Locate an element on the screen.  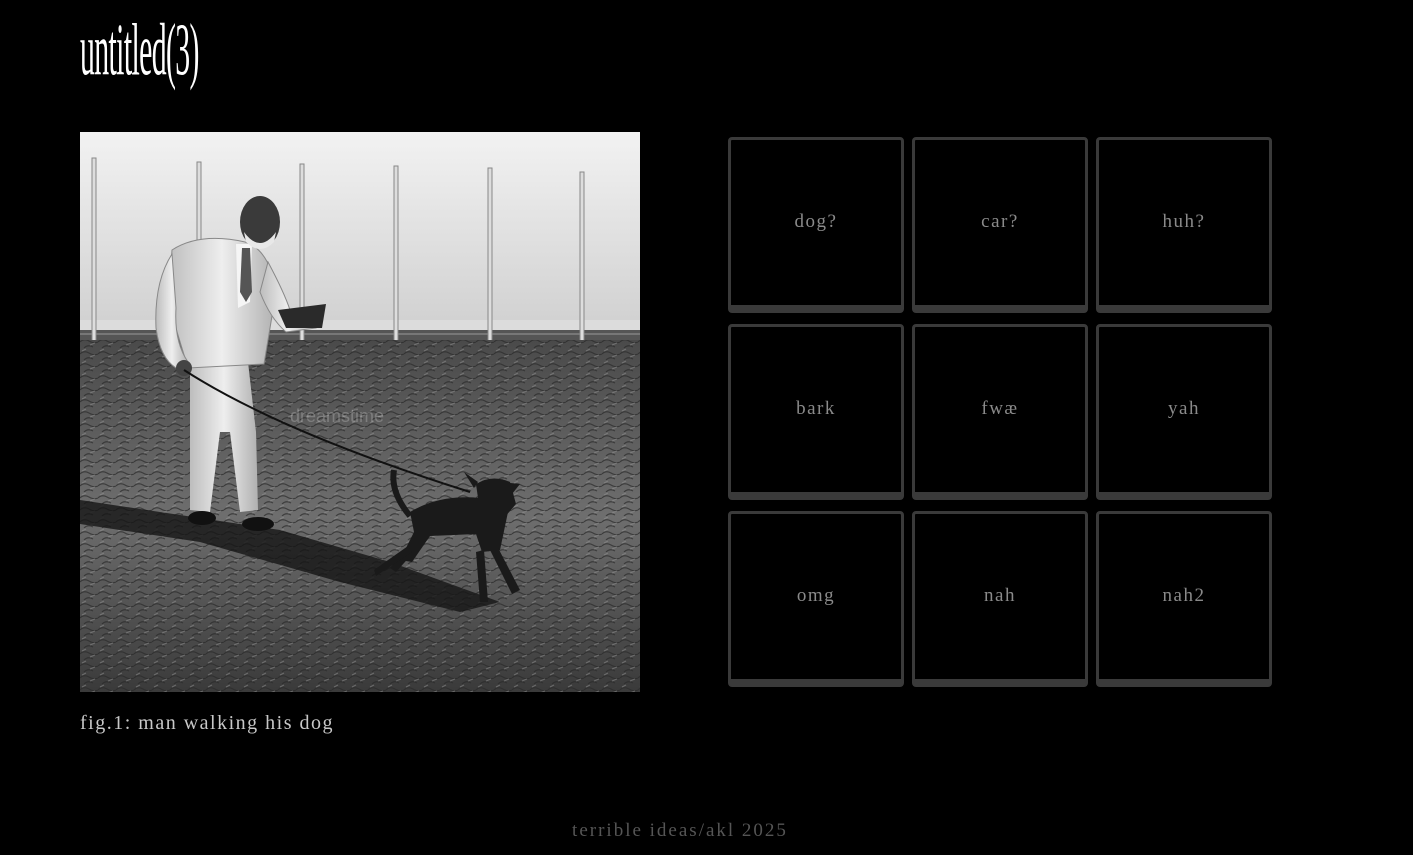
fwae-button: fwæ is located at coordinates (1000, 412).